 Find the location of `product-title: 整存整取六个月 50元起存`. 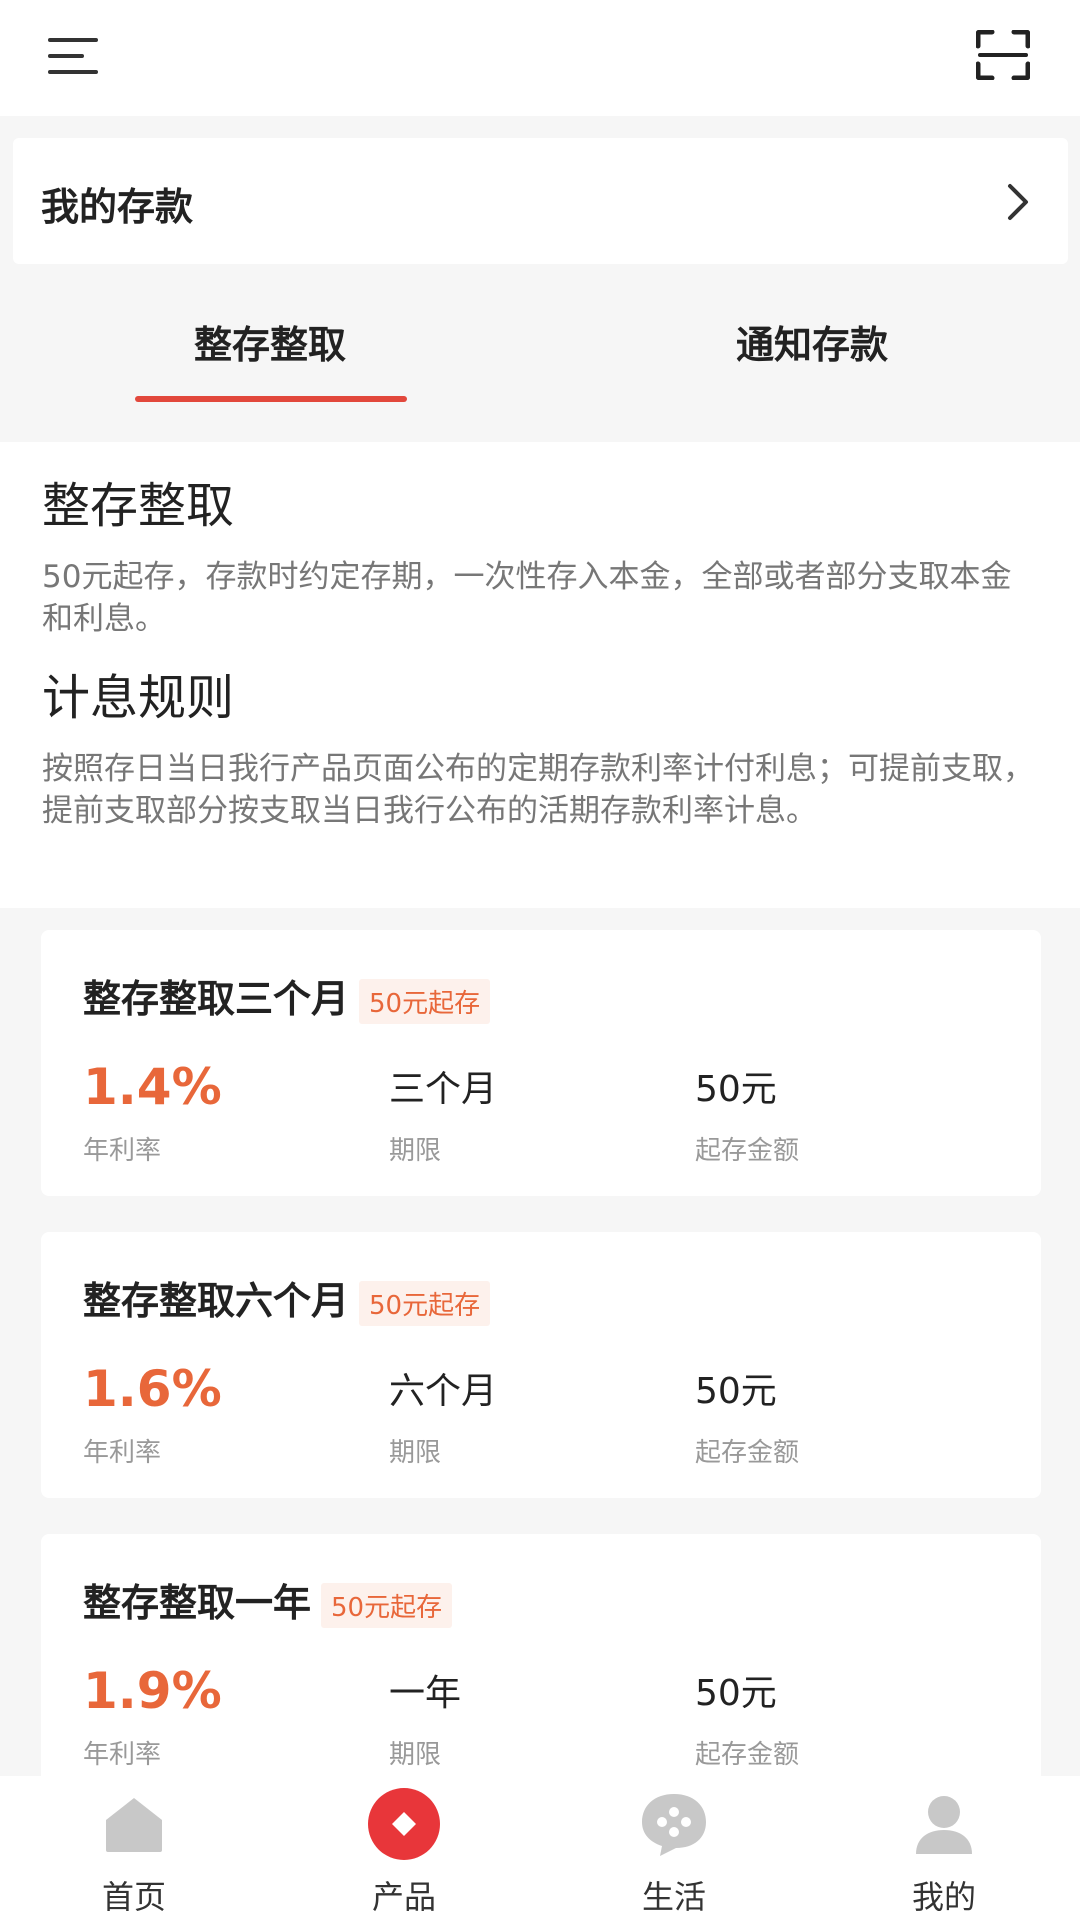

product-title: 整存整取六个月 50元起存 is located at coordinates (287, 1298).